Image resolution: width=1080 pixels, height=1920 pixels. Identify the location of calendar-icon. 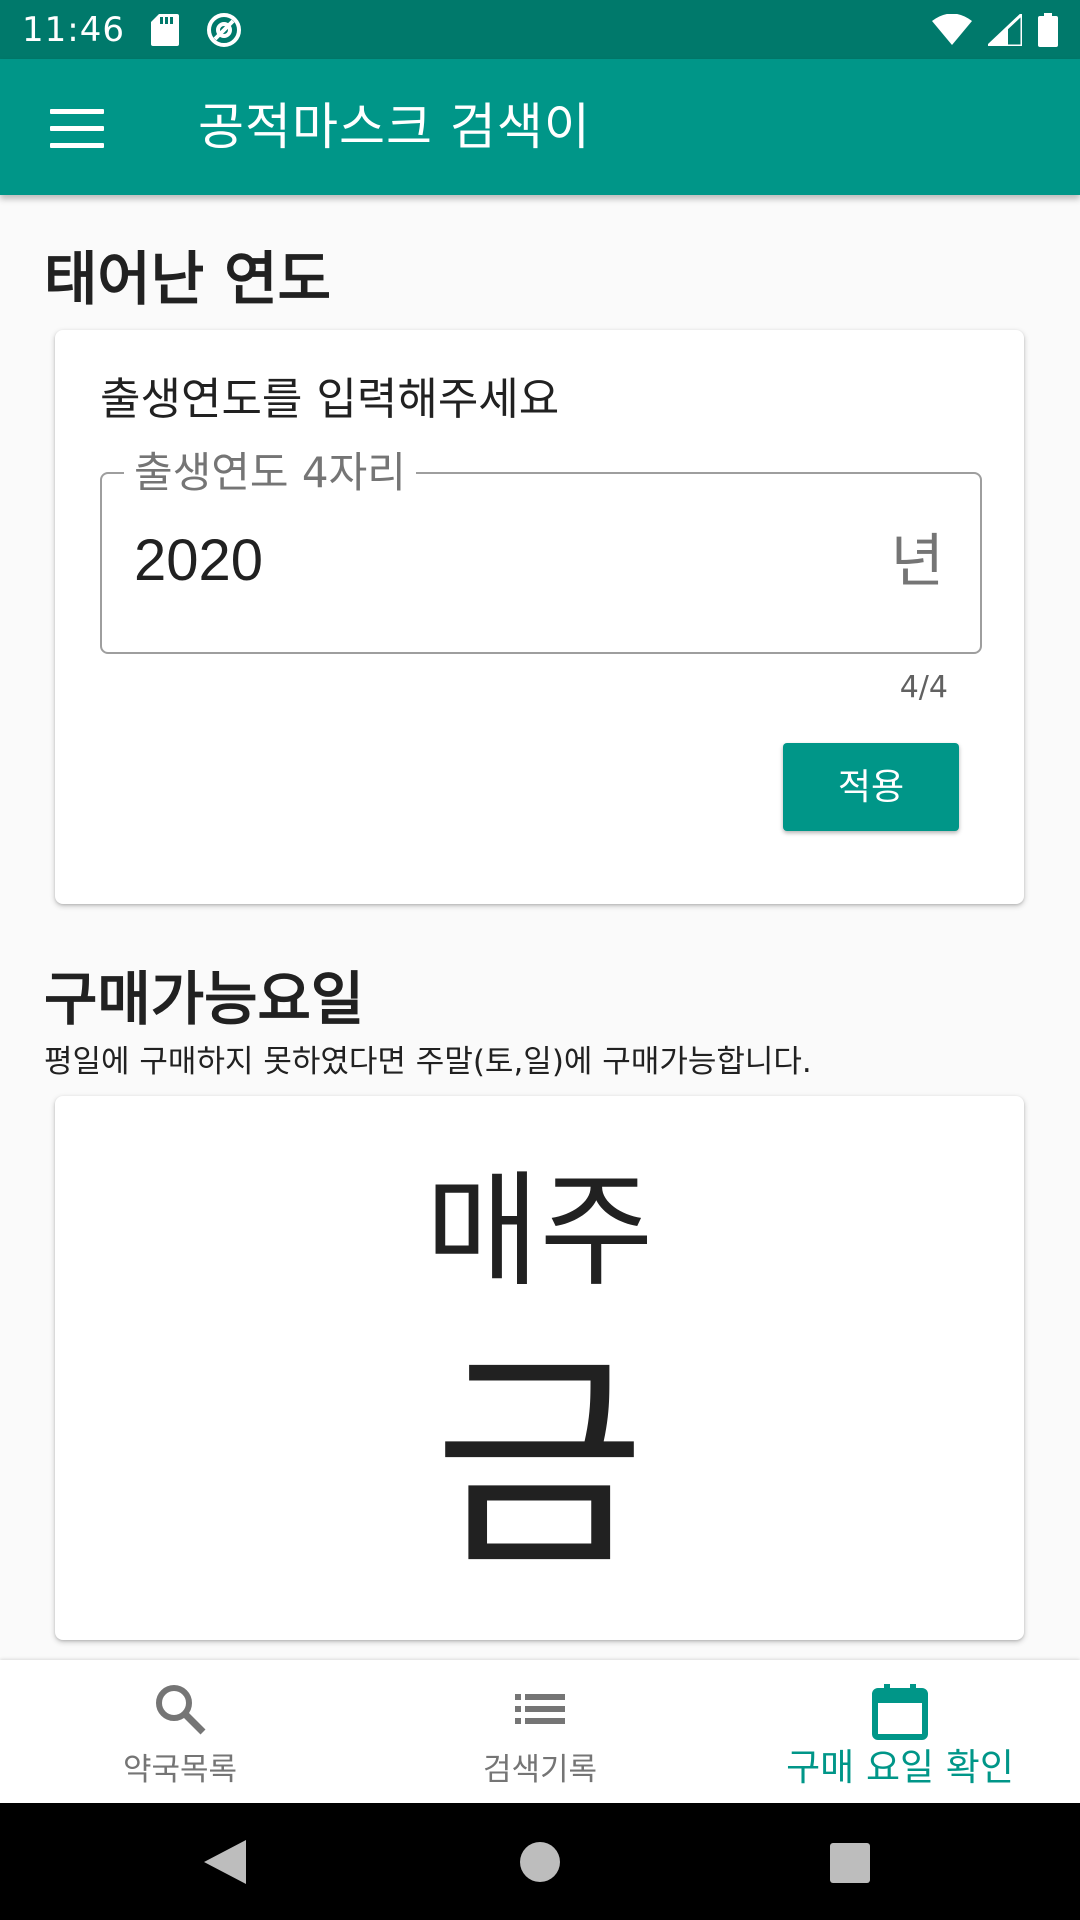
(900, 1712).